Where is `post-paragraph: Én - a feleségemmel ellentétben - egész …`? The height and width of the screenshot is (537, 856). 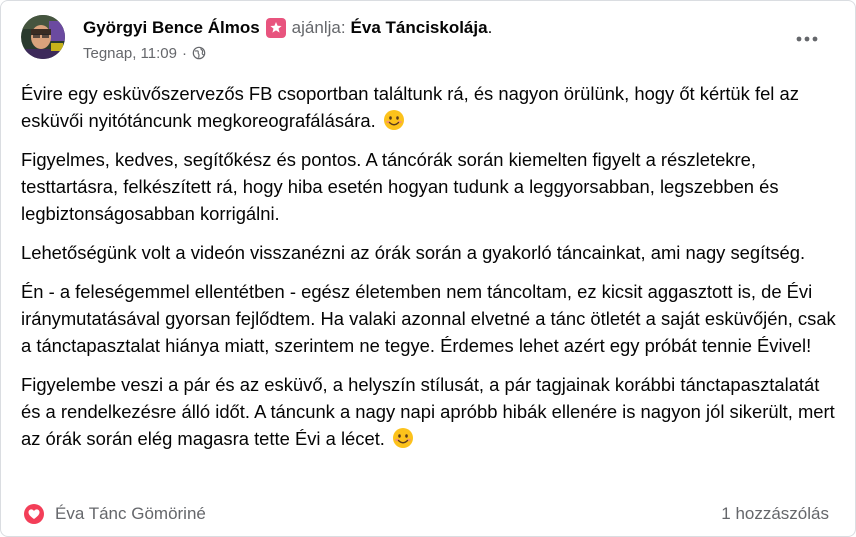
post-paragraph: Én - a feleségemmel ellentétben - egész … is located at coordinates (428, 318).